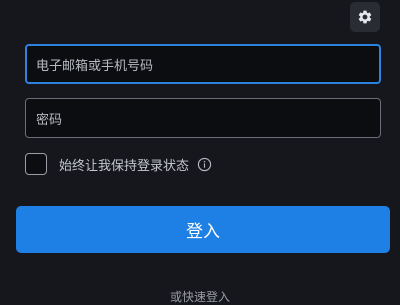 The width and height of the screenshot is (400, 305). I want to click on password-field: 密码, so click(203, 118).